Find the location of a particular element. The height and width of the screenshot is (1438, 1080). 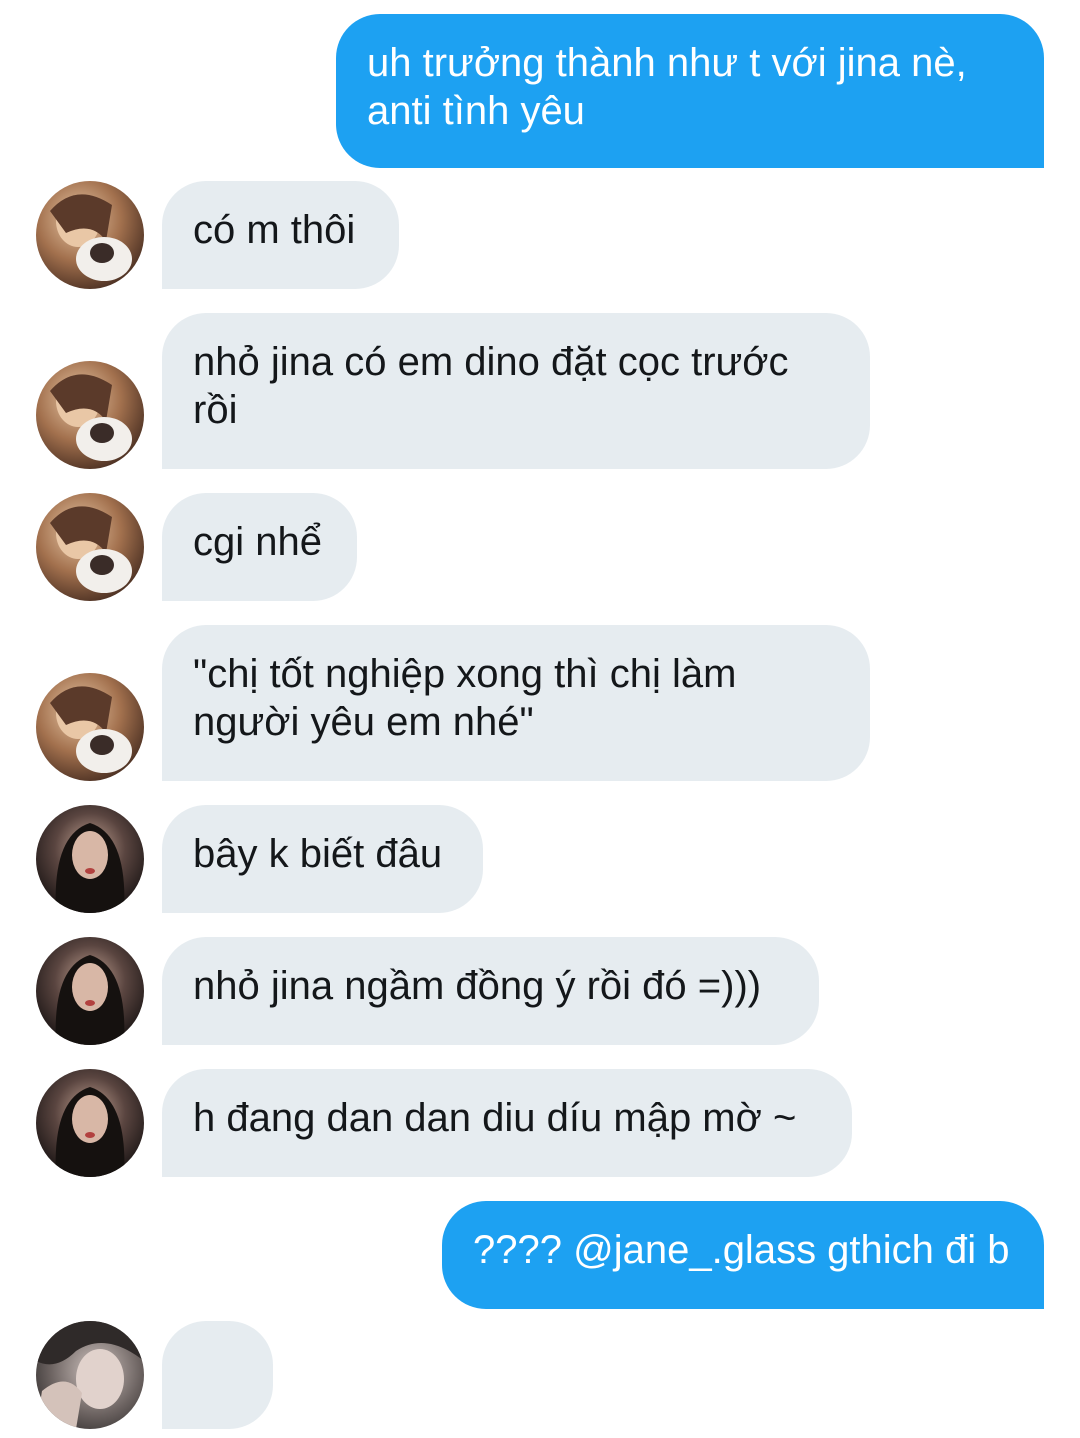

incoming-message: cgi nhể is located at coordinates (259, 547).